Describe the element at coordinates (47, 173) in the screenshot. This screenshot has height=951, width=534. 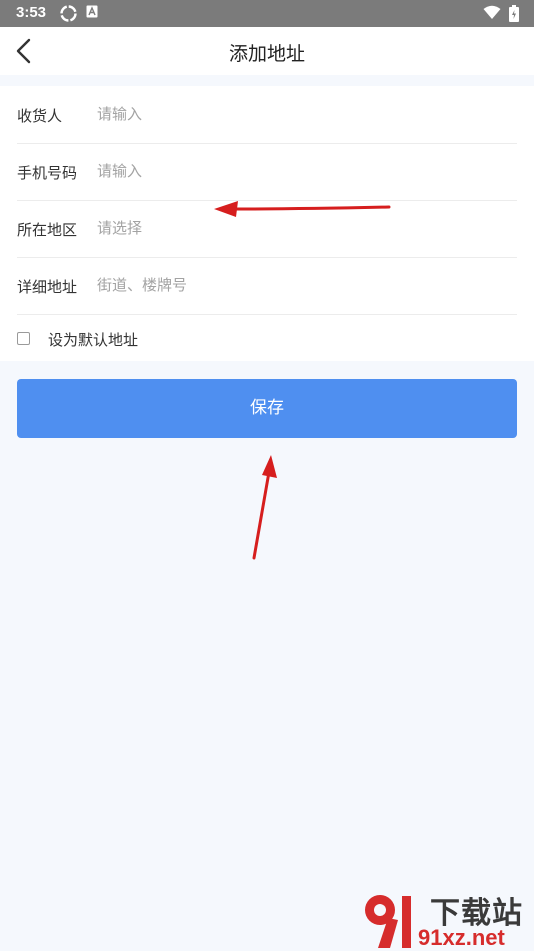
I see `phone-label: 手机号码` at that location.